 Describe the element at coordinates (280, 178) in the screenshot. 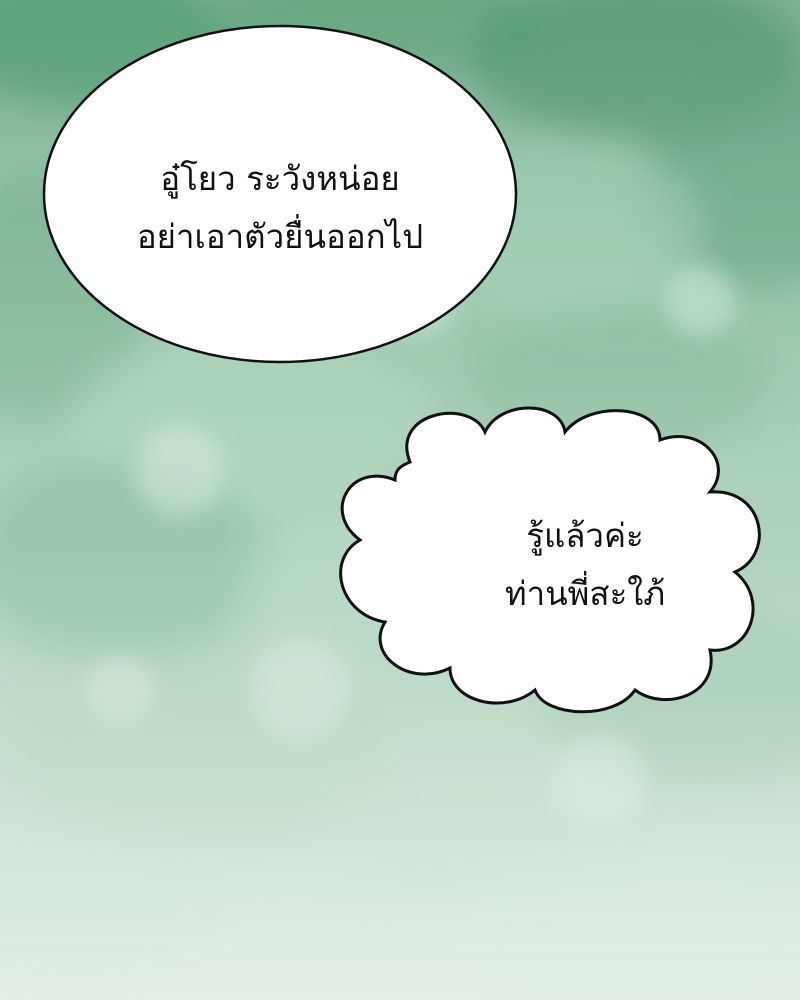

I see `speech-line-1: อู๋โยว ระวังหน่อย` at that location.